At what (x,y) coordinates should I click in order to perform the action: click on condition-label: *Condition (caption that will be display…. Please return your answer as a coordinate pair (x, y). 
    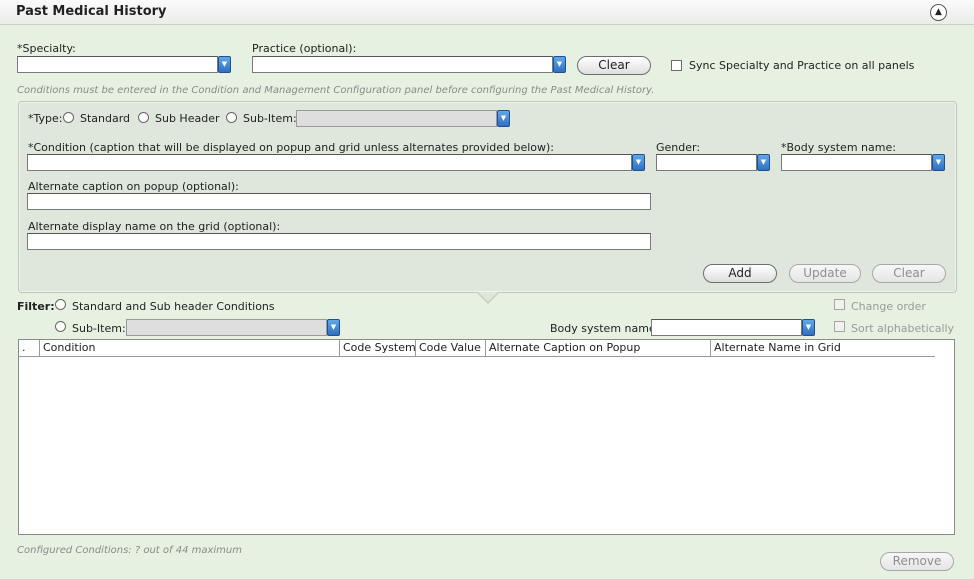
    Looking at the image, I should click on (291, 147).